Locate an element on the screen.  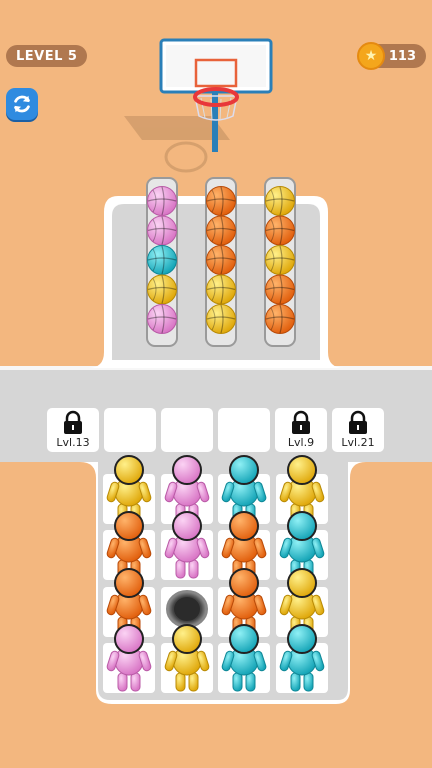
level-indicator: LEVEL 5 is located at coordinates (47, 56).